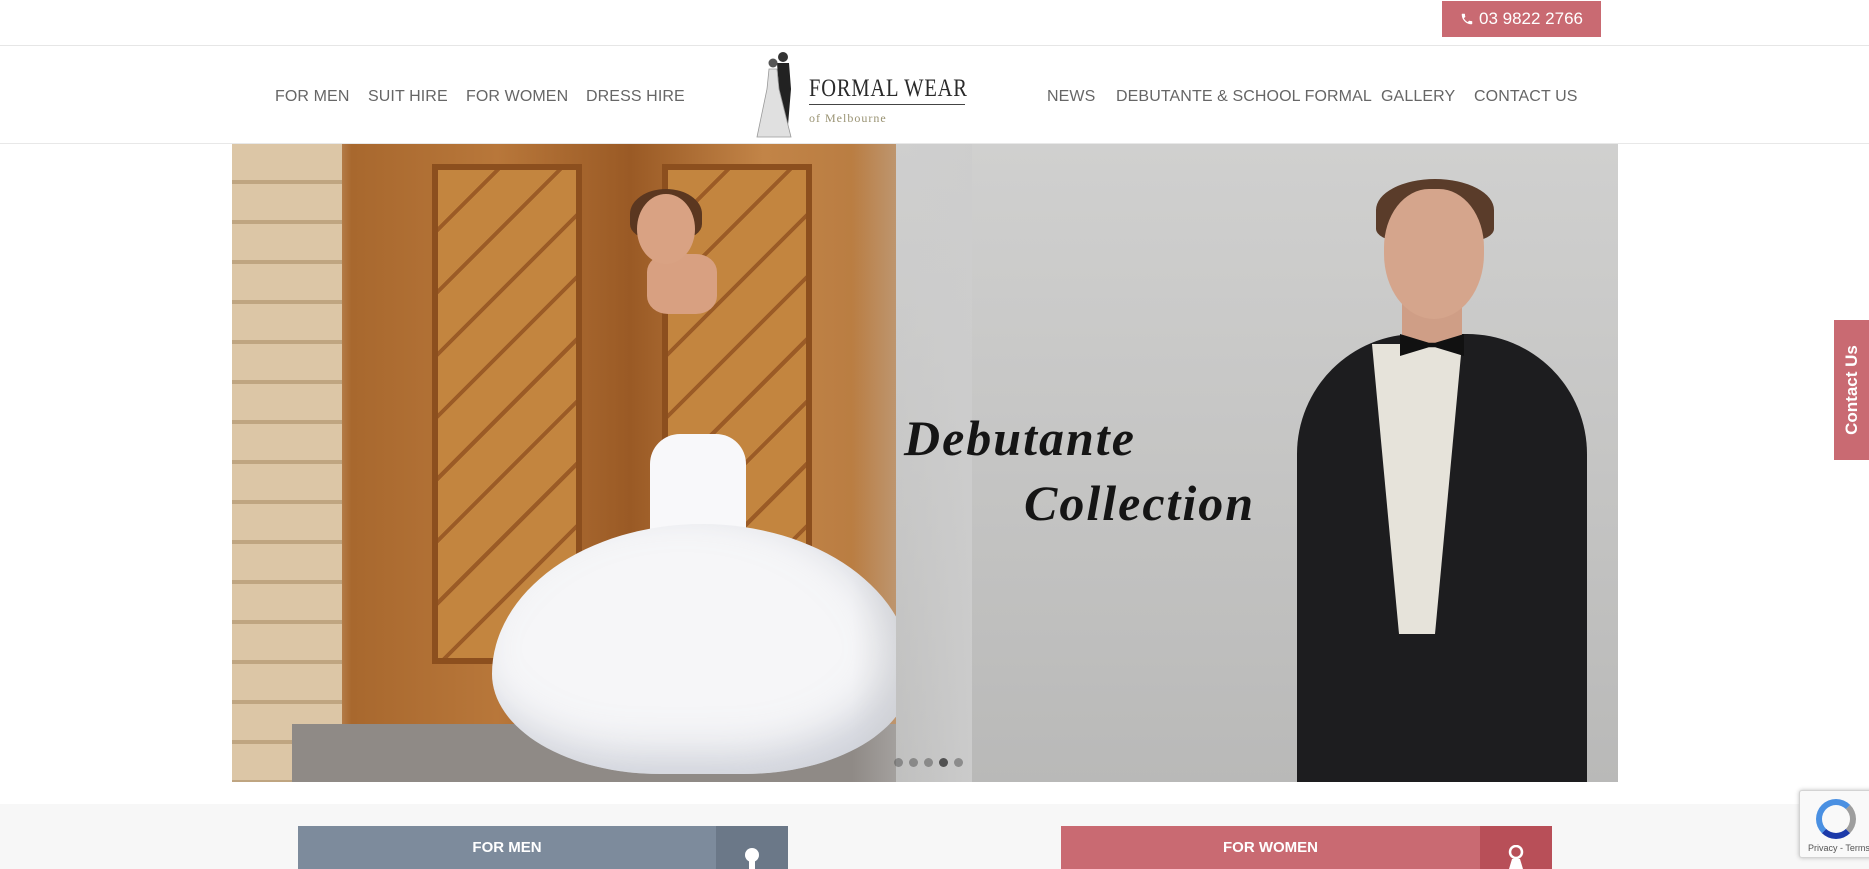 The width and height of the screenshot is (1869, 869). I want to click on contact-us-side-tab: Contact Us, so click(1851, 390).